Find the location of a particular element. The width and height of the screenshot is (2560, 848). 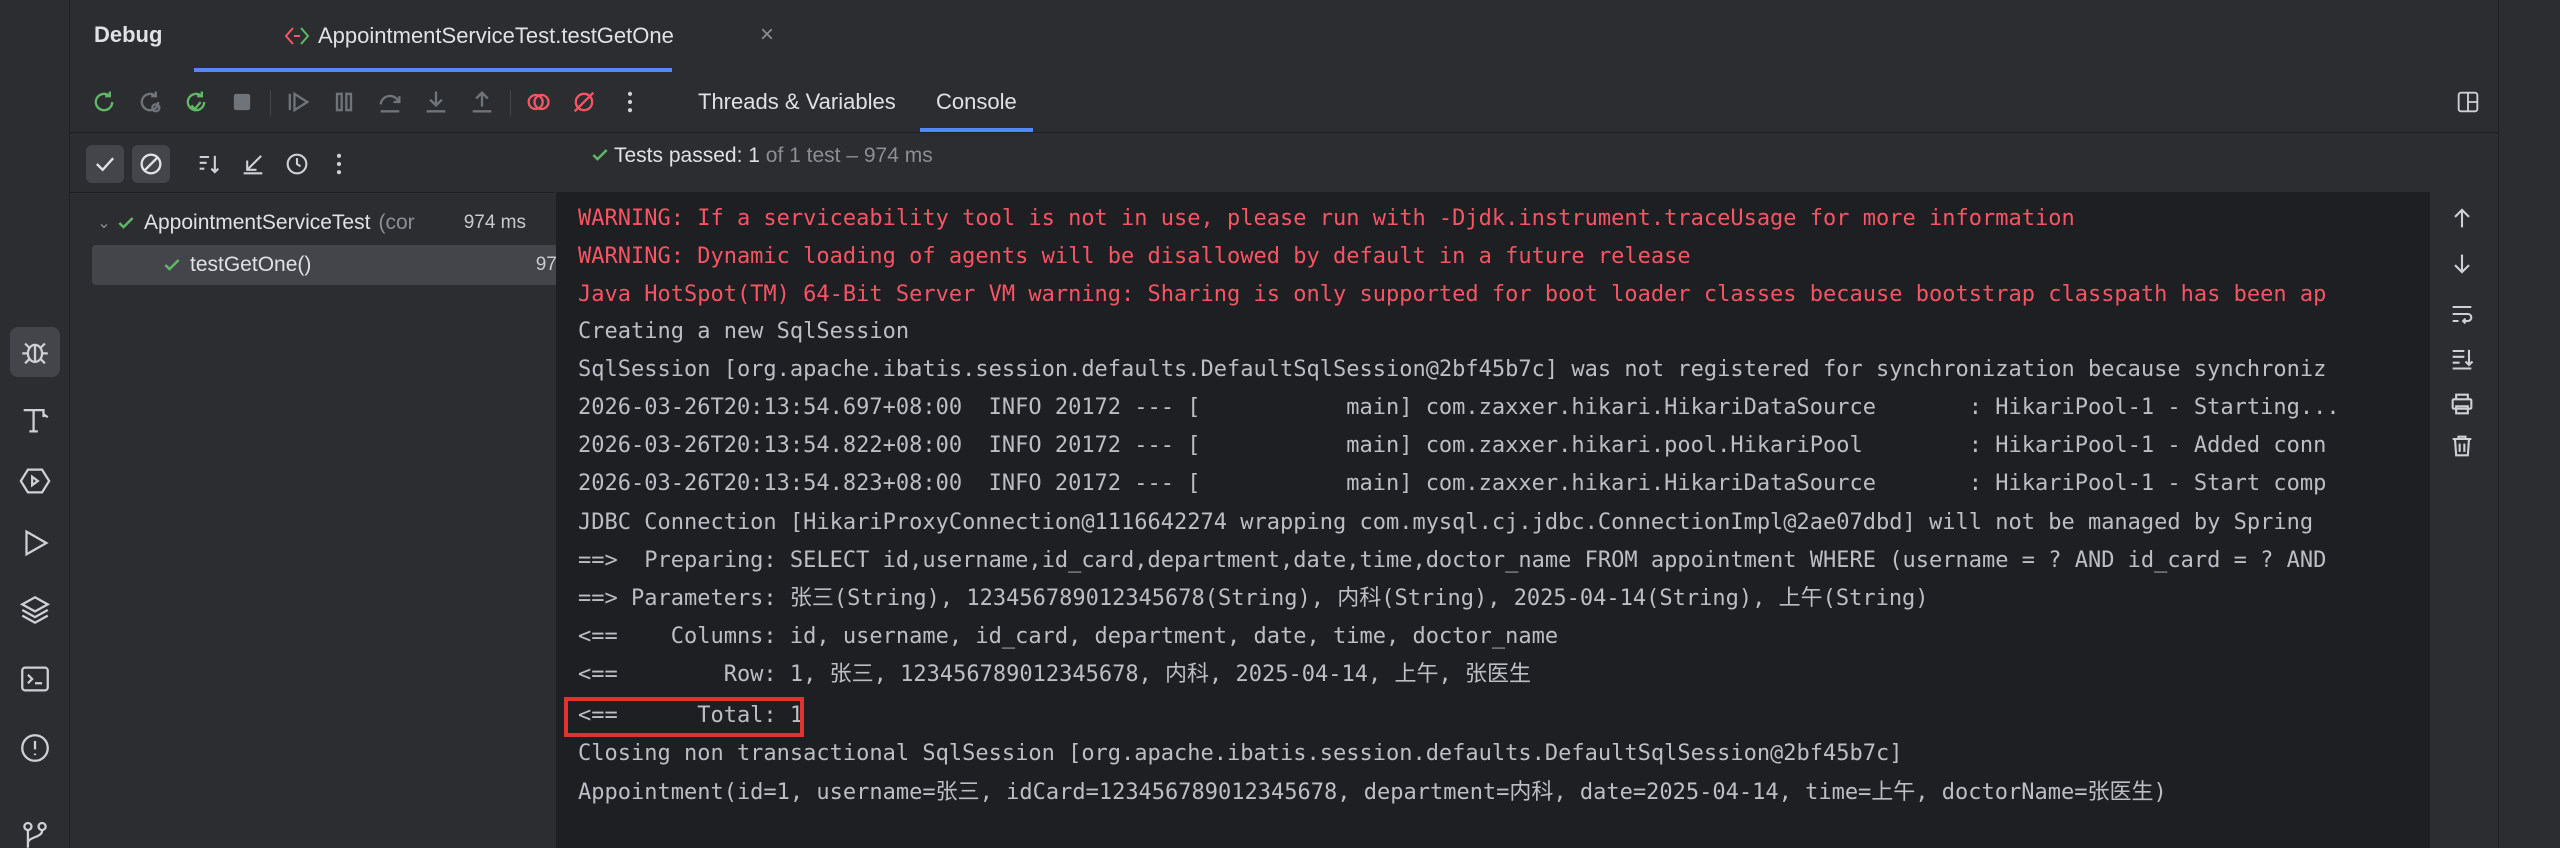

chevron-down-icon: ⌄ is located at coordinates (104, 223).